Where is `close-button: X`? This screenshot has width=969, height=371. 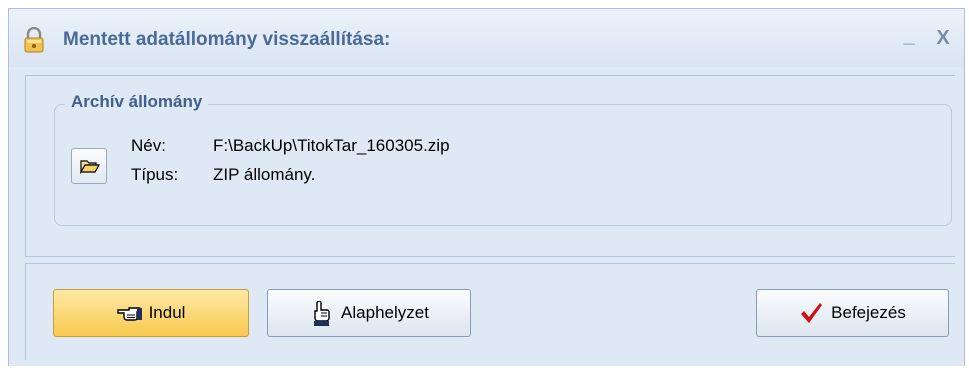
close-button: X is located at coordinates (943, 38).